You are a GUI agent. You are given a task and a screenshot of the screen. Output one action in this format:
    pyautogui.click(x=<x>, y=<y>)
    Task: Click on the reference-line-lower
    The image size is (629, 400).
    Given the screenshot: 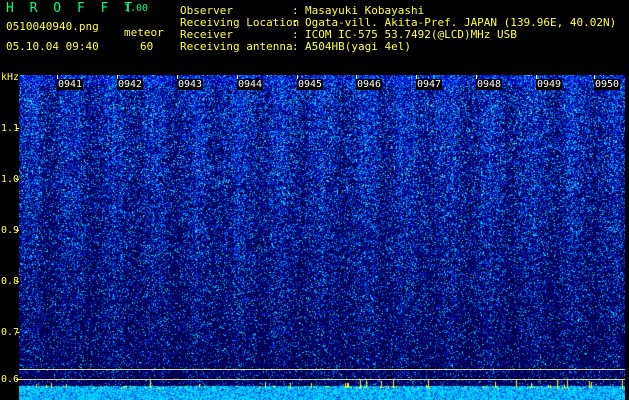 What is the action you would take?
    pyautogui.click(x=322, y=379)
    